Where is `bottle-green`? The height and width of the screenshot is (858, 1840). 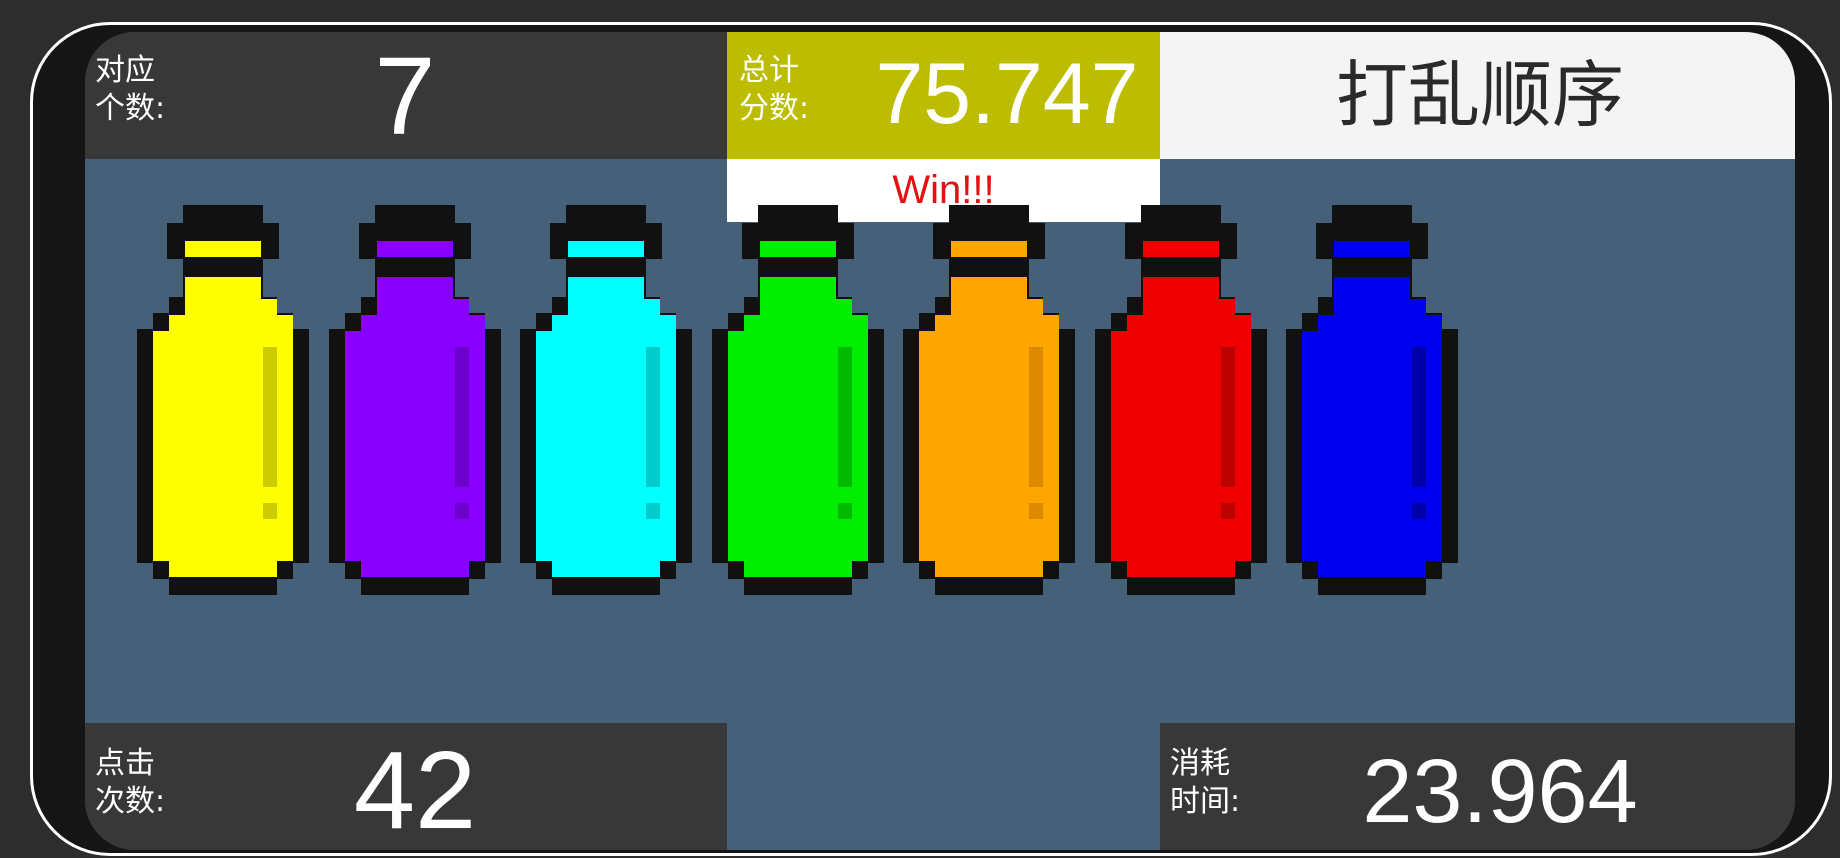
bottle-green is located at coordinates (799, 401).